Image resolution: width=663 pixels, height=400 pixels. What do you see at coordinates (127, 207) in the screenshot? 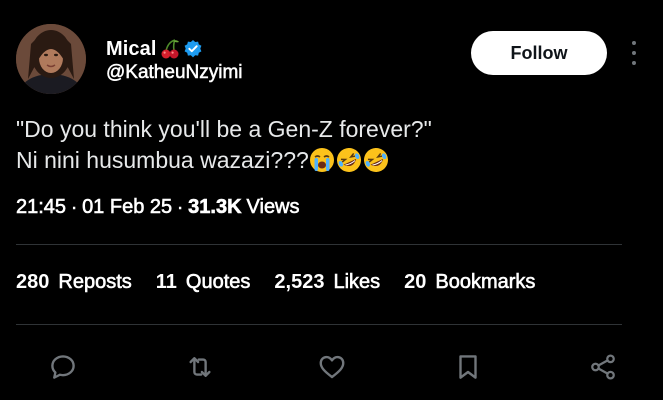
I see `tweet-date: 01 Feb 25` at bounding box center [127, 207].